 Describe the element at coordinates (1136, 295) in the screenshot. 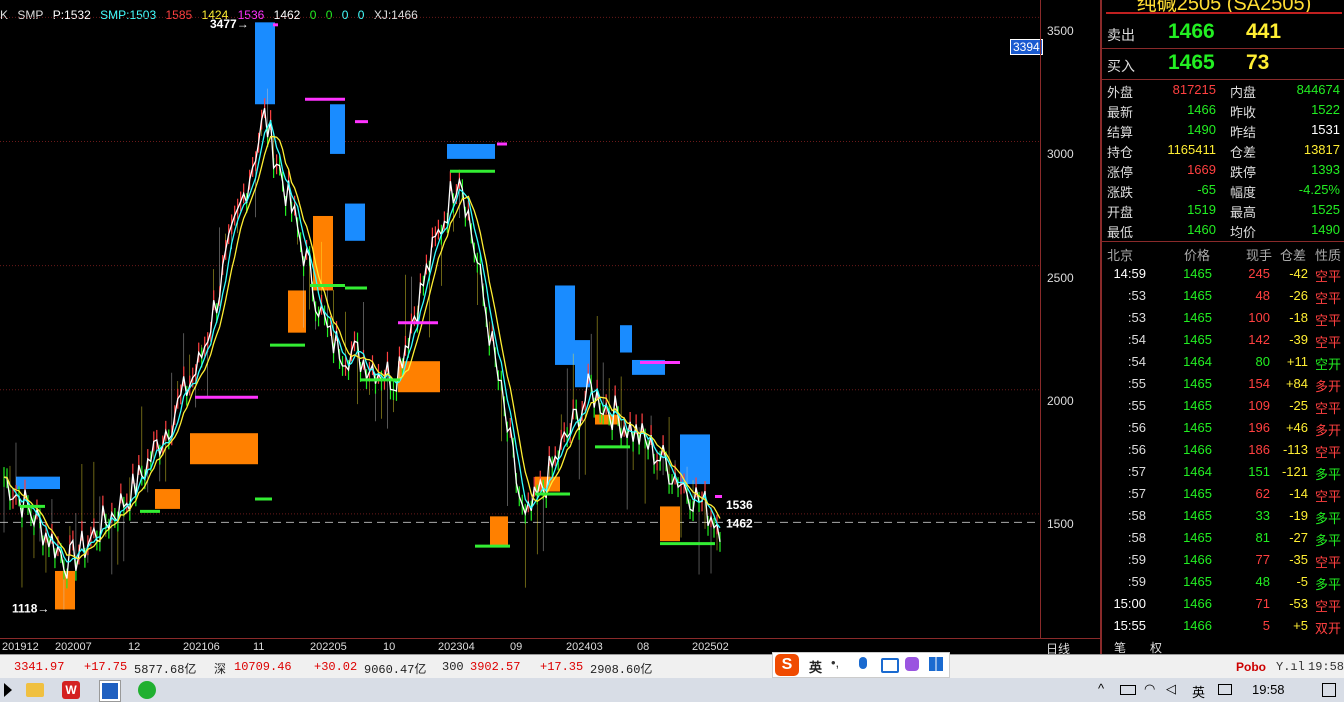

I see `tick-time: :53` at that location.